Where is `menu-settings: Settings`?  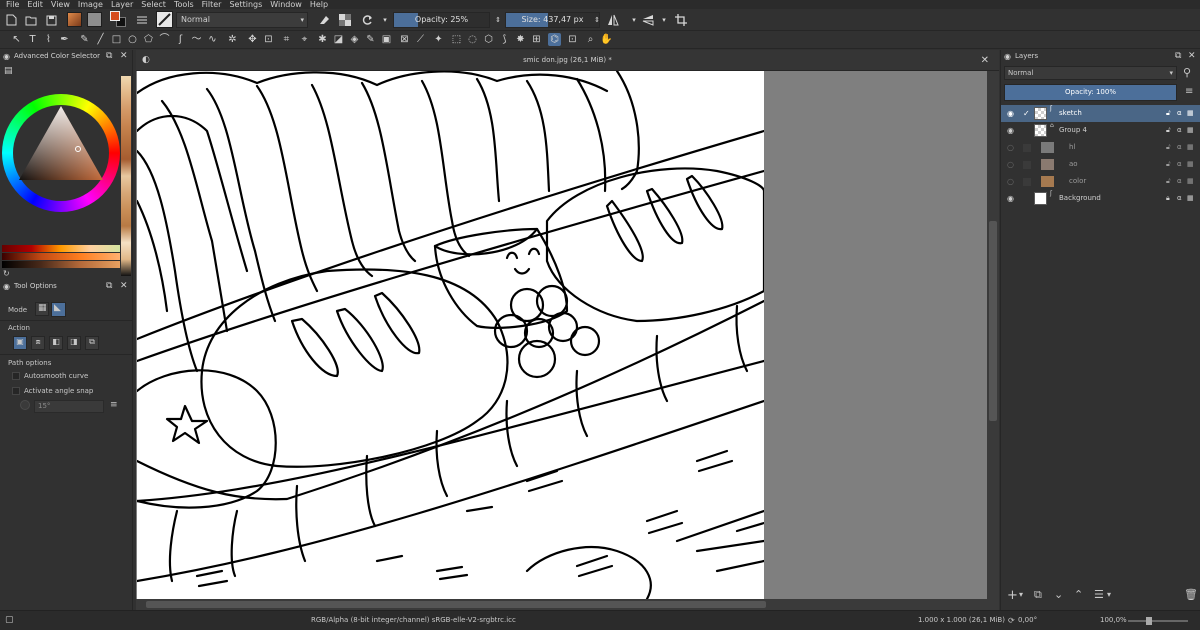
menu-settings: Settings is located at coordinates (245, 4).